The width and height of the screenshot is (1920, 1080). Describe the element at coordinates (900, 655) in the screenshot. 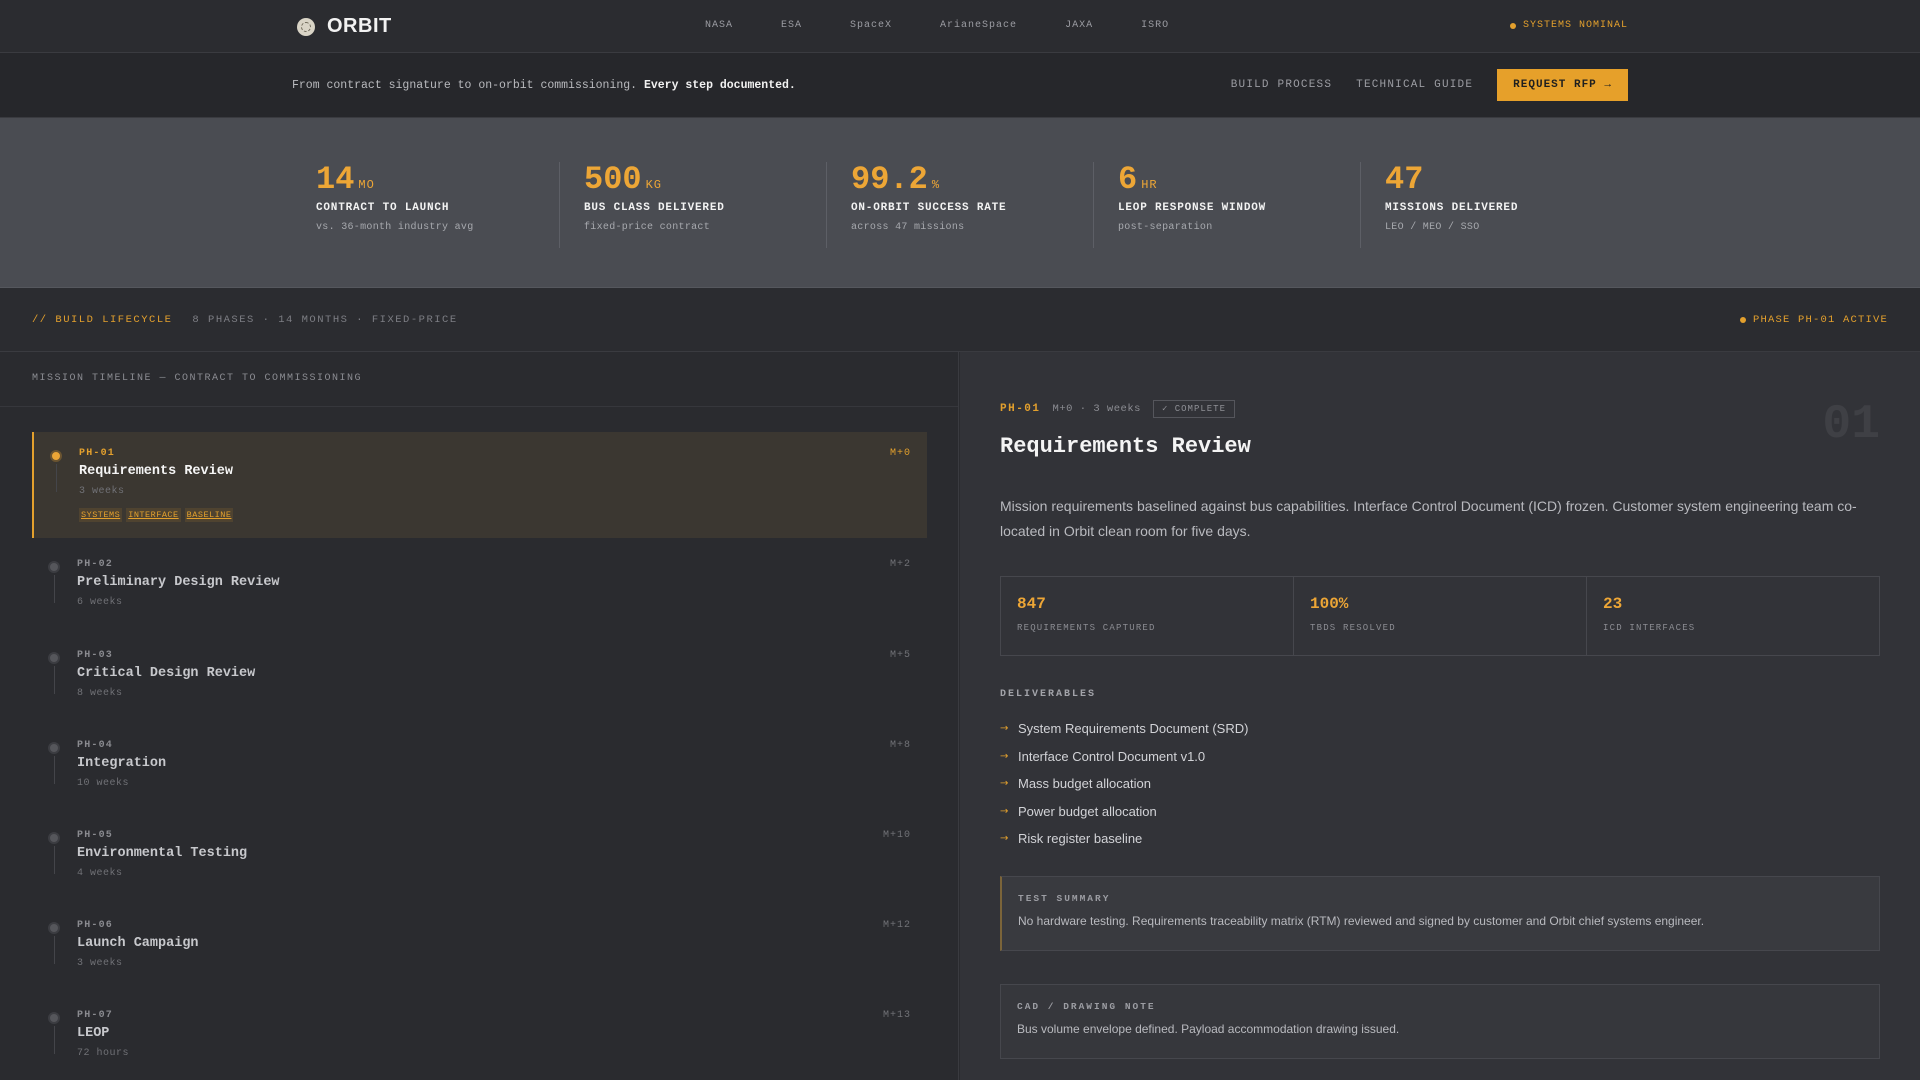

I see `phase-month: M+5` at that location.